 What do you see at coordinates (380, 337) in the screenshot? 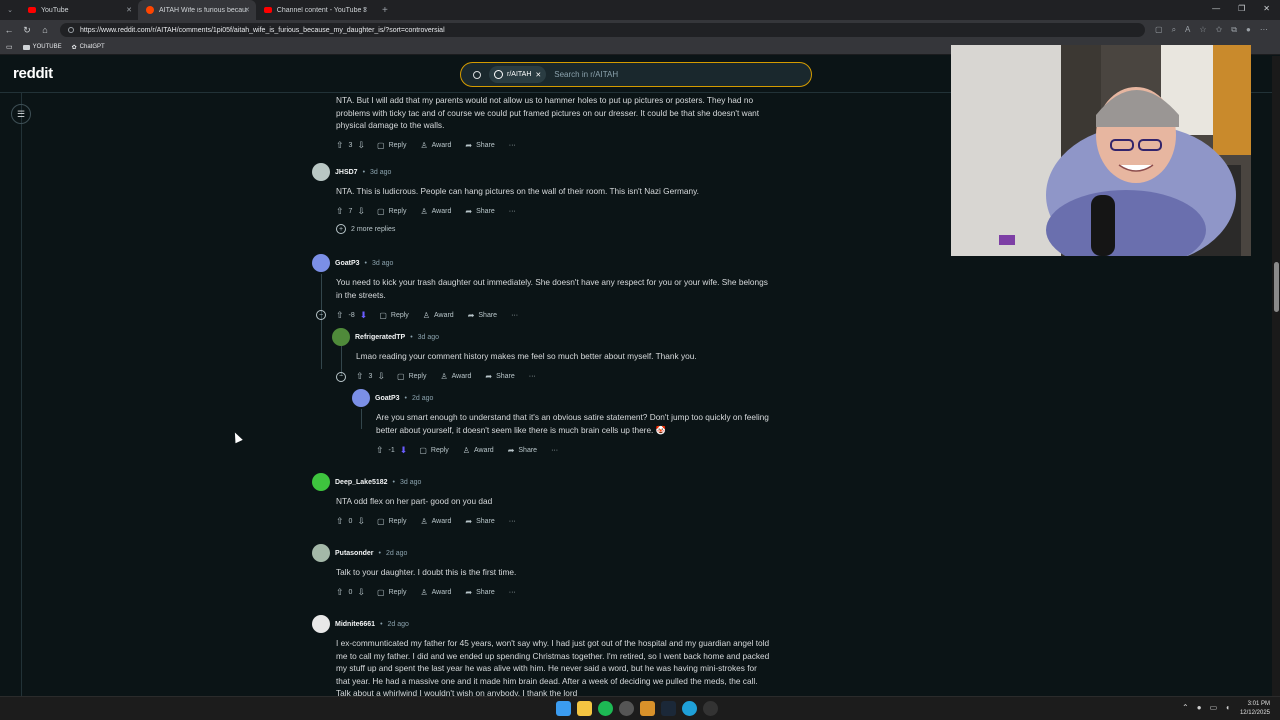
I see `comment-author: RefrigeratedTP` at bounding box center [380, 337].